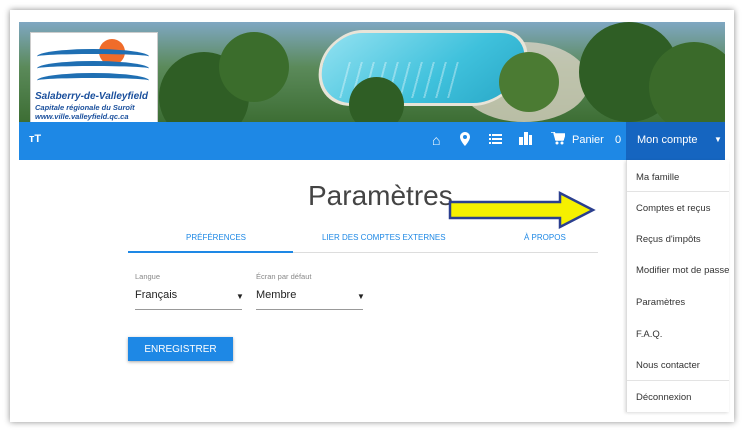  What do you see at coordinates (668, 365) in the screenshot?
I see `menu-item-contact-us: Nous contacter` at bounding box center [668, 365].